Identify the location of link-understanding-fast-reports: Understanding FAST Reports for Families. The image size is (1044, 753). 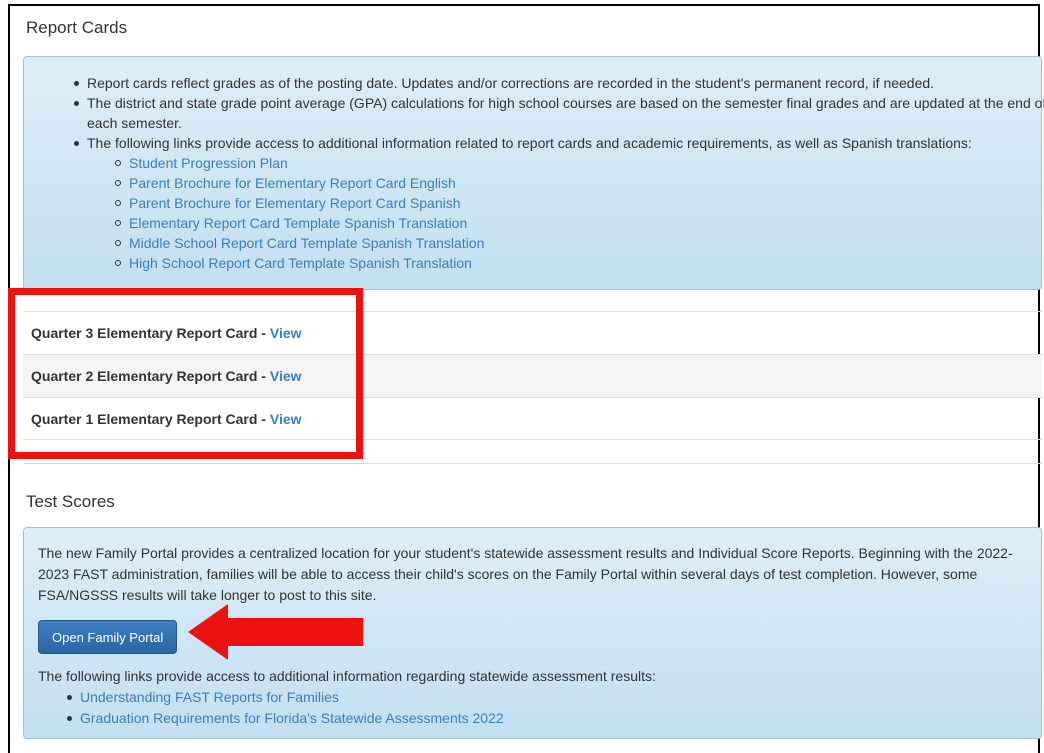
(209, 697).